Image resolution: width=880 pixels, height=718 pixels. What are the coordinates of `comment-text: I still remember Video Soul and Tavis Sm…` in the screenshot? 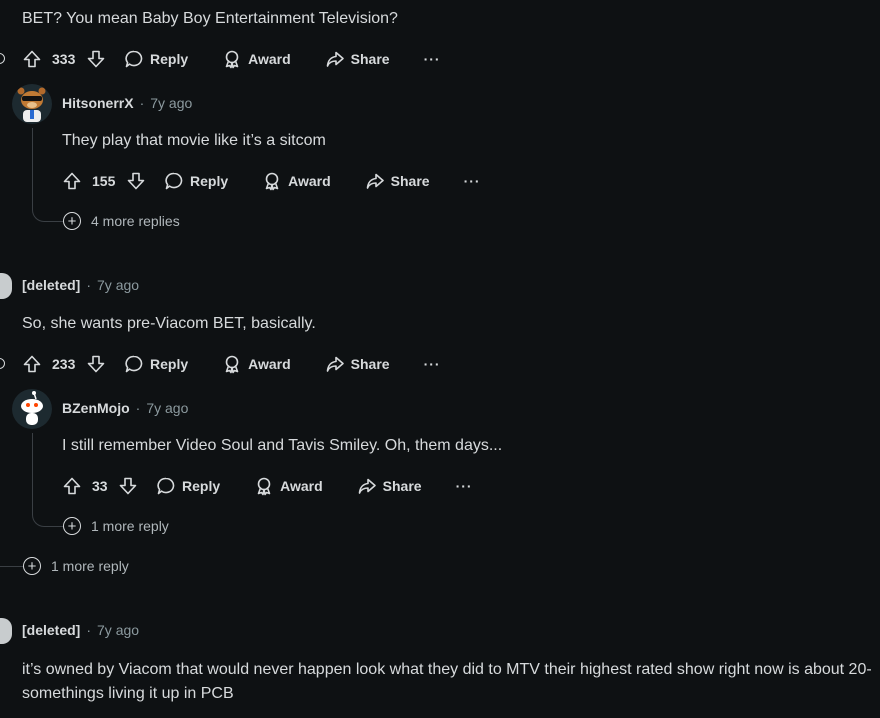 It's located at (282, 445).